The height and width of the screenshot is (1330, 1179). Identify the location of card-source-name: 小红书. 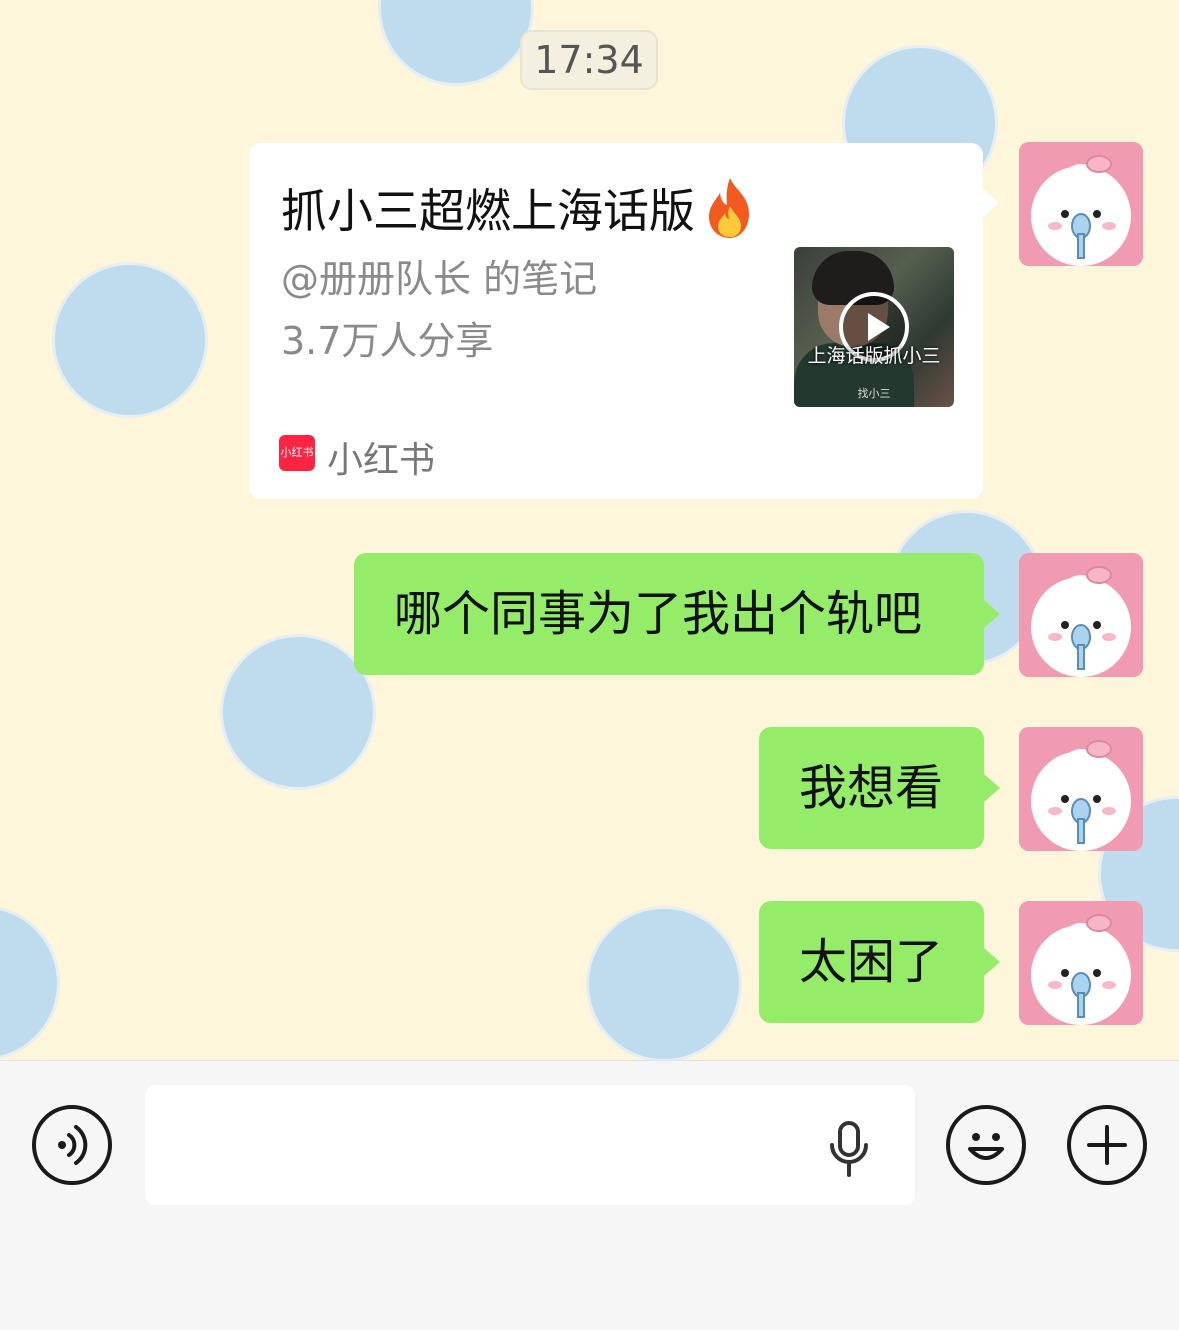
(381, 460).